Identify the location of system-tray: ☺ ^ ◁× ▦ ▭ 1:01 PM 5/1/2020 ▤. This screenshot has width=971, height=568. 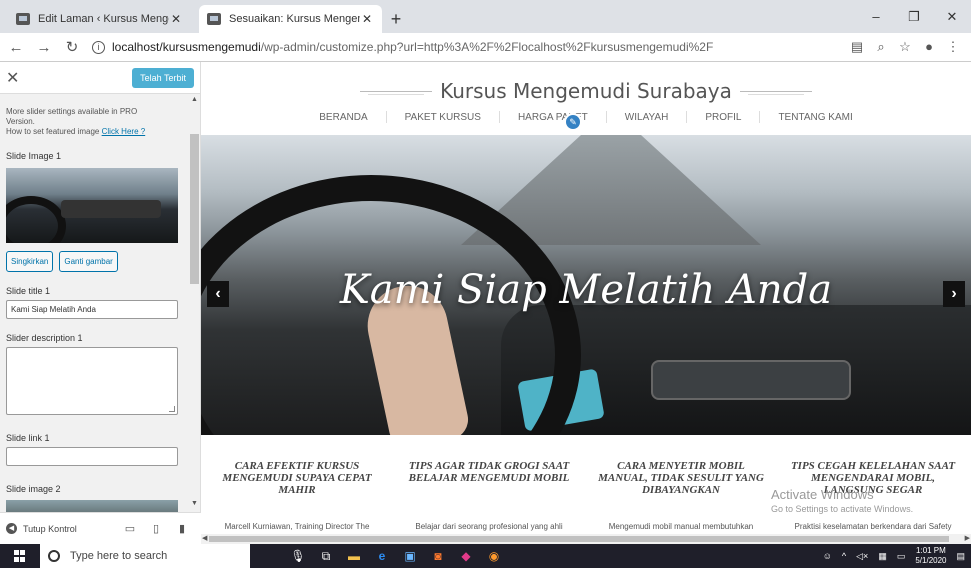
(889, 556).